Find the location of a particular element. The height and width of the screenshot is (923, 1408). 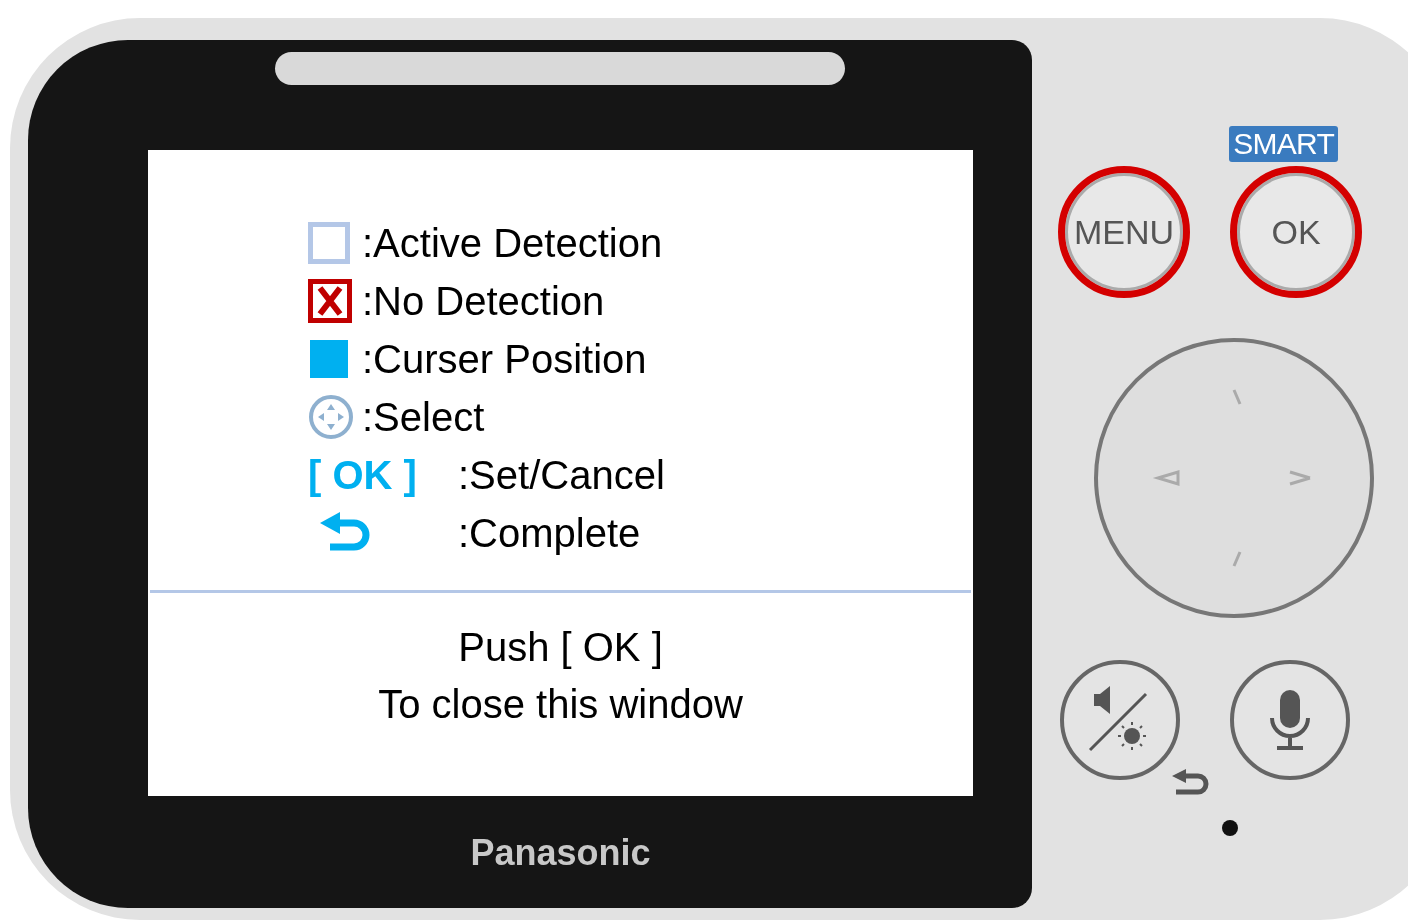

legend-label: :Complete is located at coordinates (549, 533).